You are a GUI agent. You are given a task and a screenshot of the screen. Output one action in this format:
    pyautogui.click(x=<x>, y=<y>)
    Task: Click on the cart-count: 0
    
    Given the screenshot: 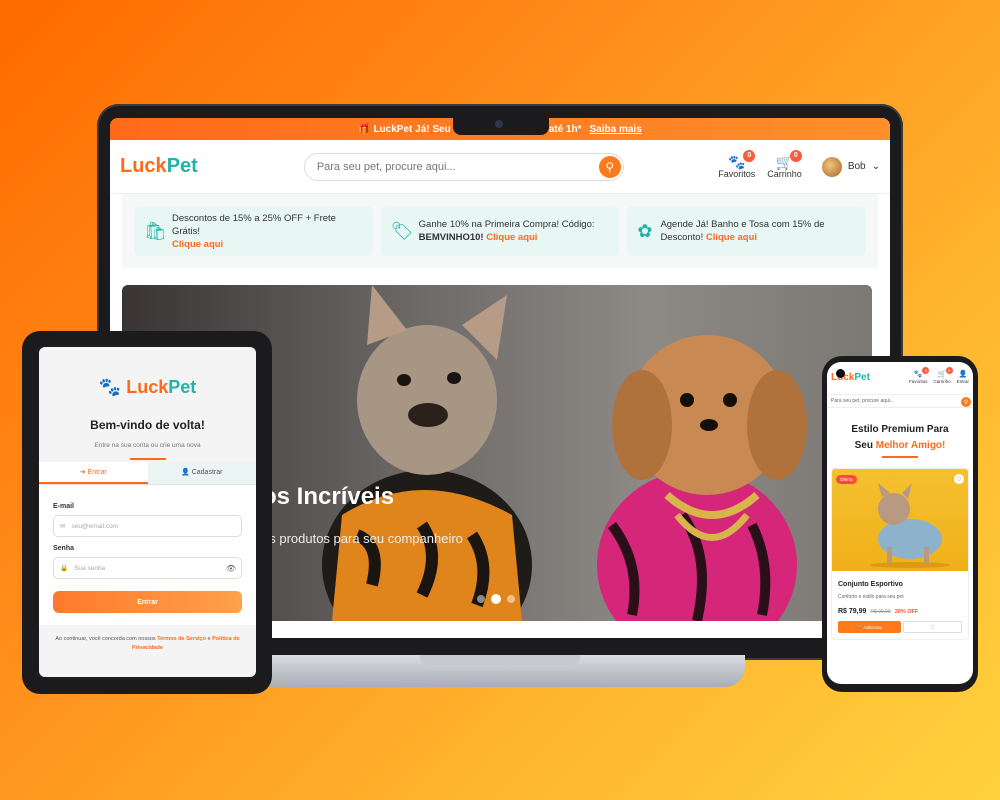 What is the action you would take?
    pyautogui.click(x=795, y=155)
    